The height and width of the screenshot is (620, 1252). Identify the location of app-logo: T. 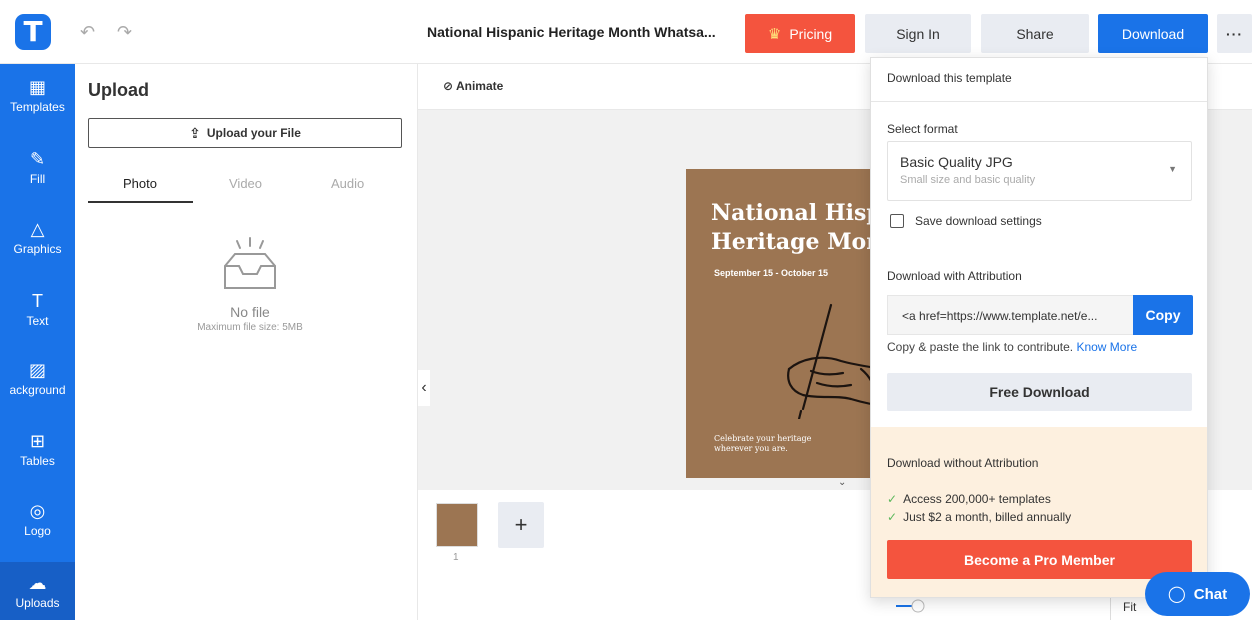
(33, 32).